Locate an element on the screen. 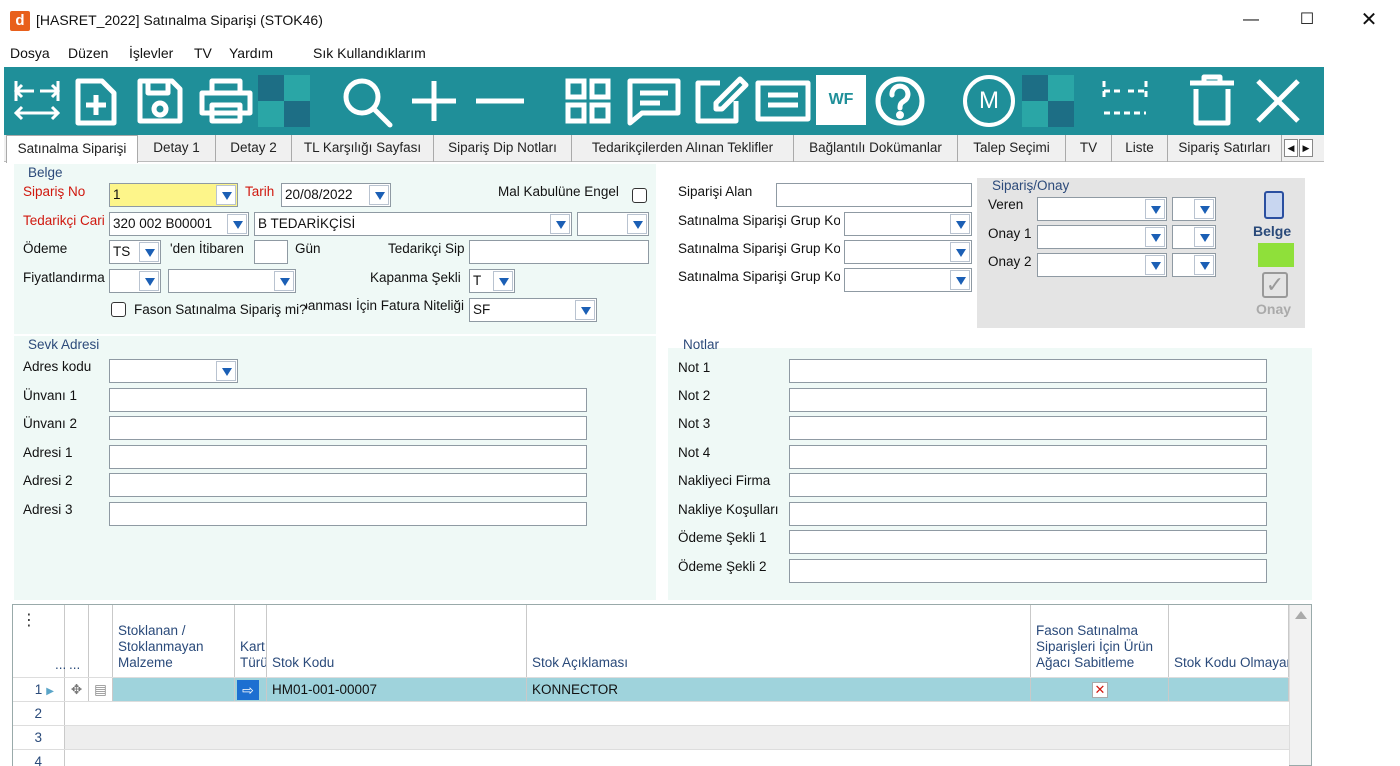 This screenshot has width=1400, height=766. onay-1-field is located at coordinates (1102, 237).